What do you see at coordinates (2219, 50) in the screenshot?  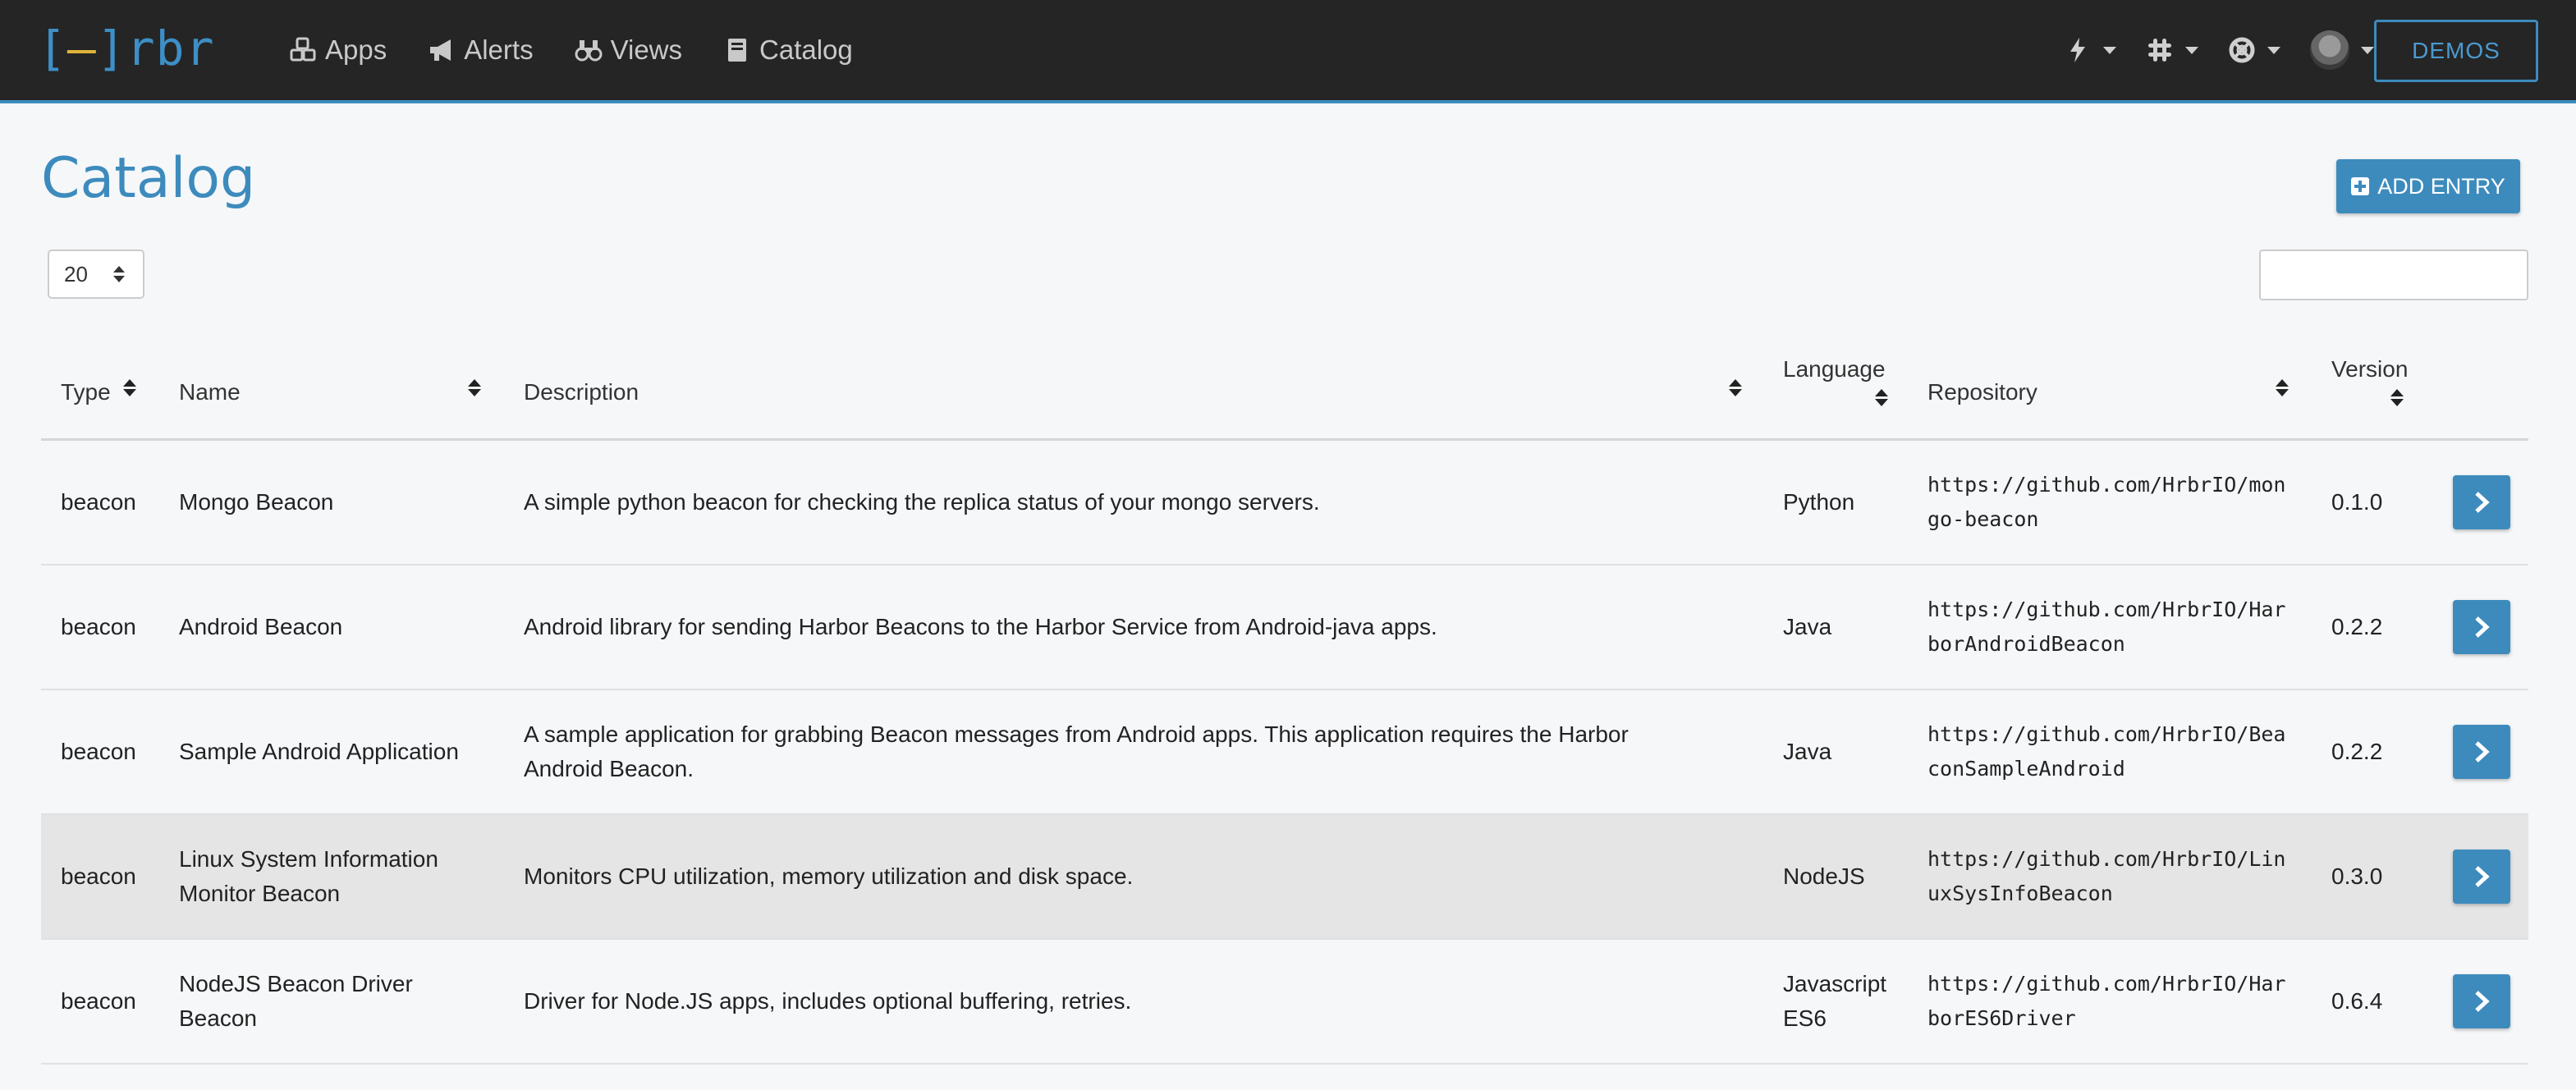 I see `header-tools` at bounding box center [2219, 50].